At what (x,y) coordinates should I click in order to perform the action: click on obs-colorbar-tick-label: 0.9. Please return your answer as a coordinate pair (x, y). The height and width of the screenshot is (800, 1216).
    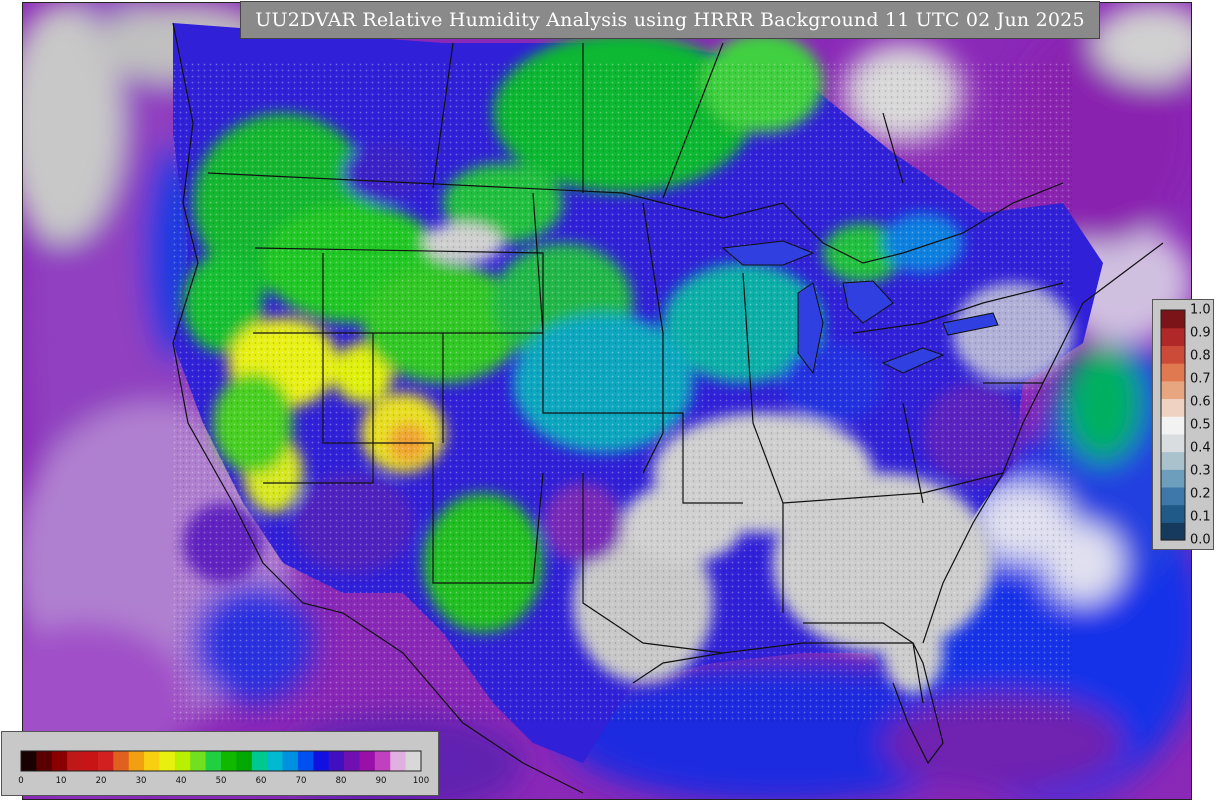
    Looking at the image, I should click on (1200, 333).